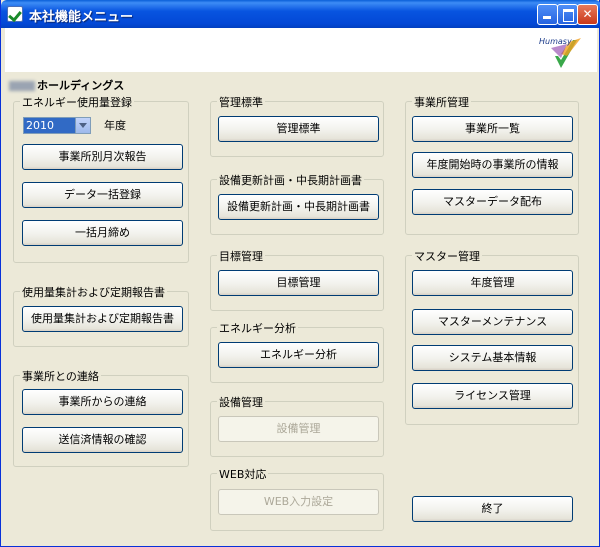  What do you see at coordinates (77, 102) in the screenshot?
I see `group-label: エネルギー使用量登録` at bounding box center [77, 102].